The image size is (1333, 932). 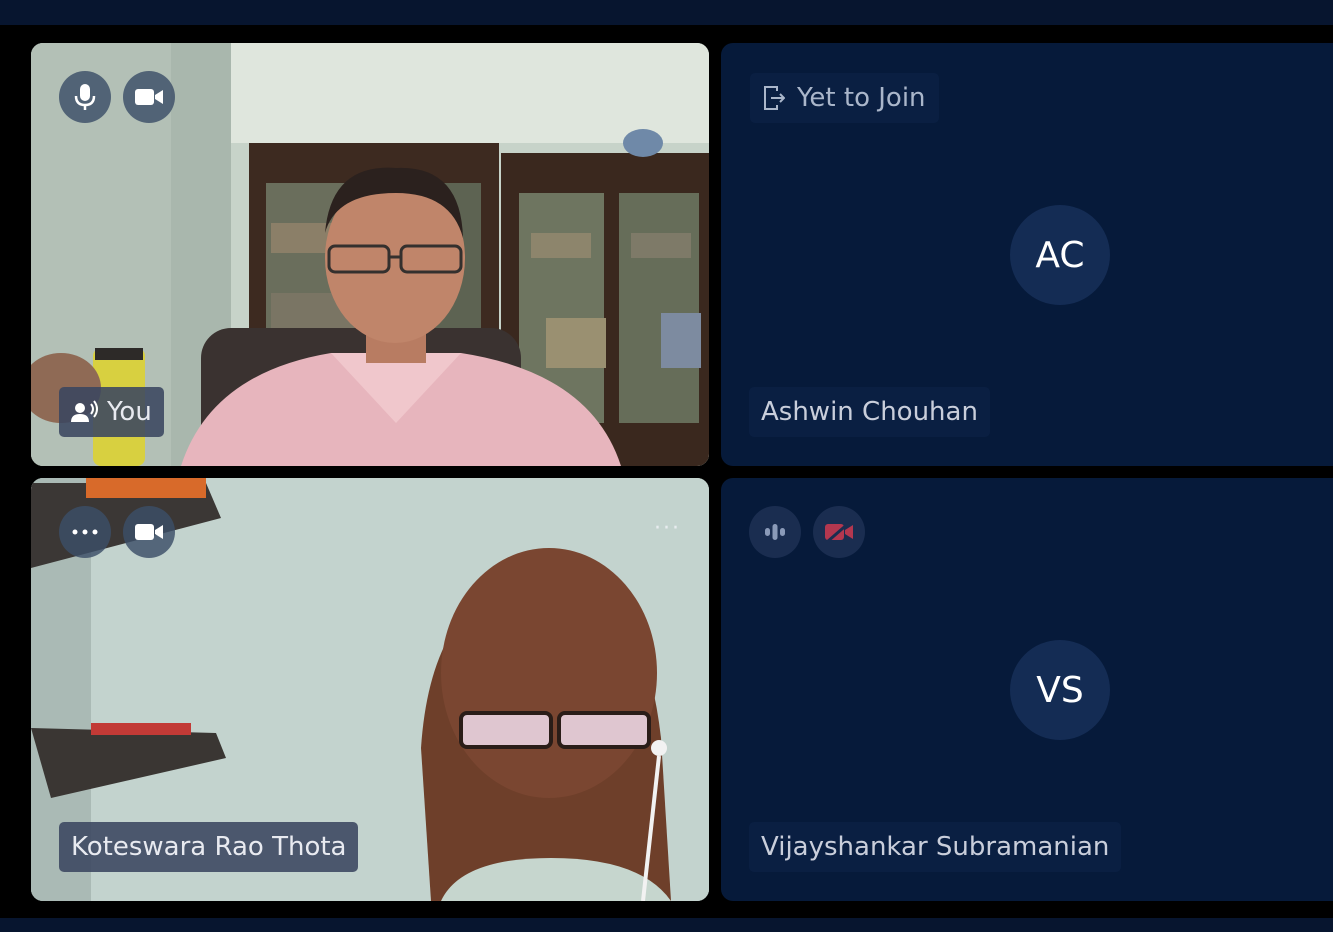 I want to click on join-status-badge: Yet to Join, so click(x=844, y=98).